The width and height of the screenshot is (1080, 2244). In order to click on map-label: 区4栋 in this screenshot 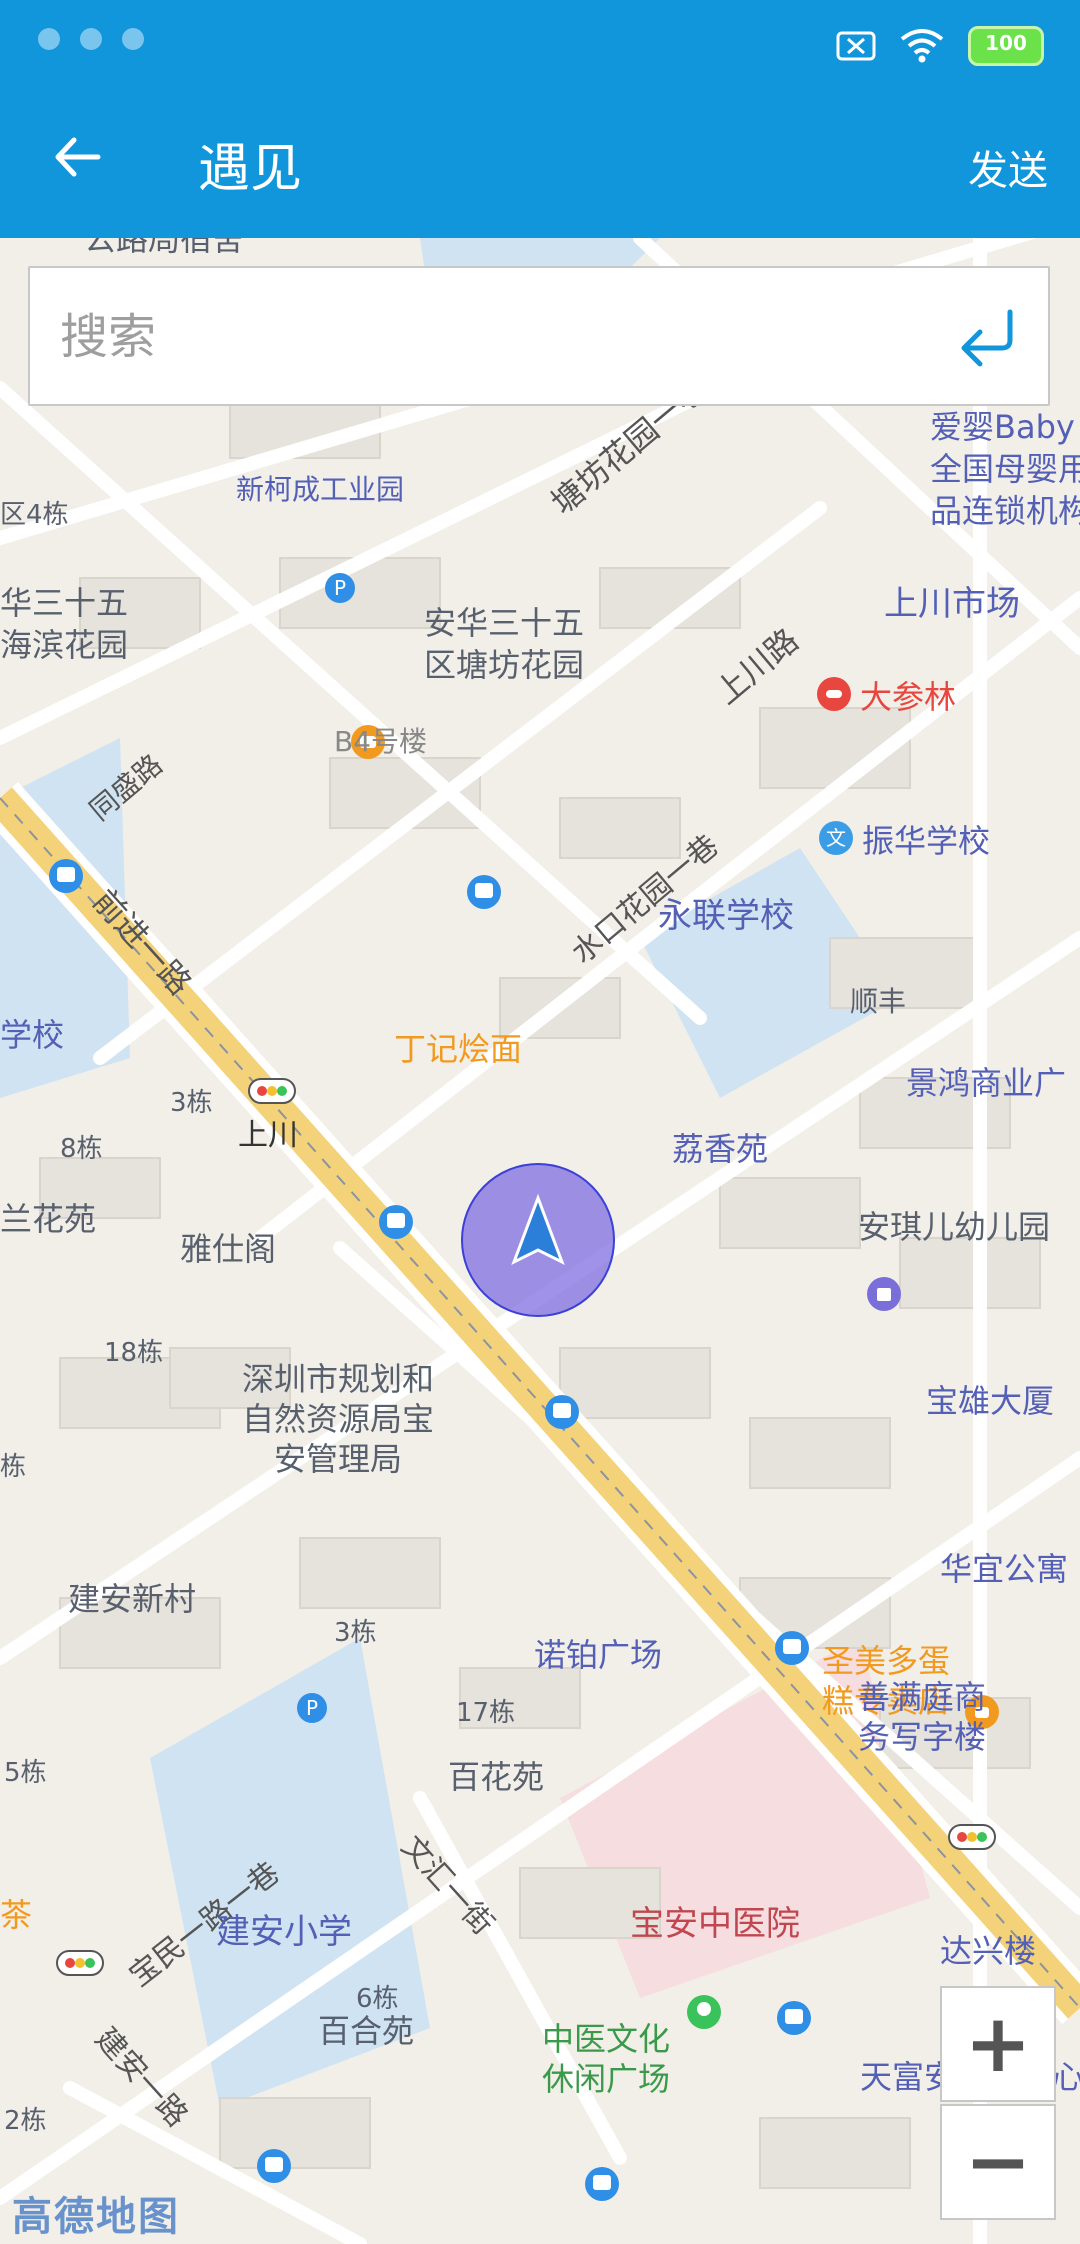, I will do `click(34, 515)`.